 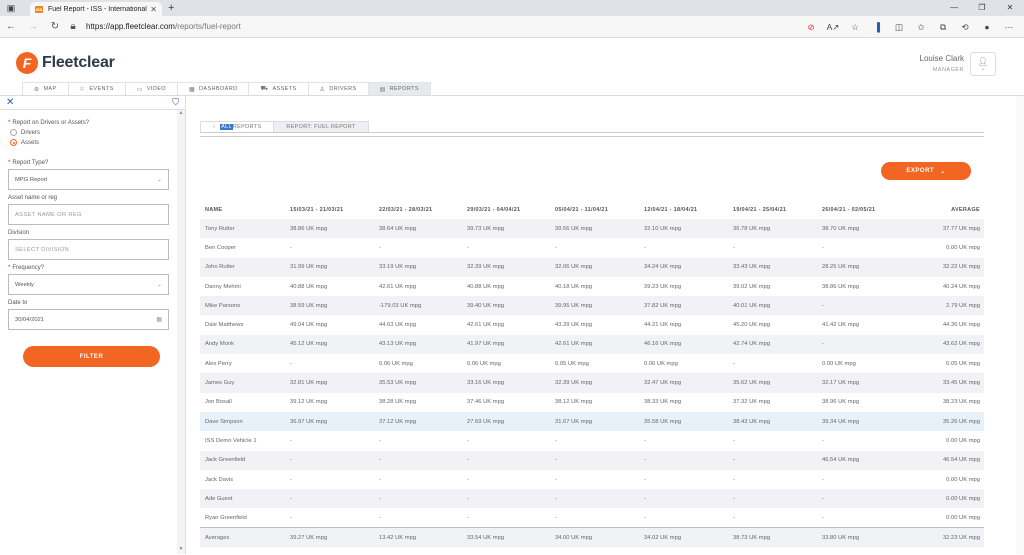 What do you see at coordinates (278, 88) in the screenshot?
I see `tab-assets: ⛟ ASSETS` at bounding box center [278, 88].